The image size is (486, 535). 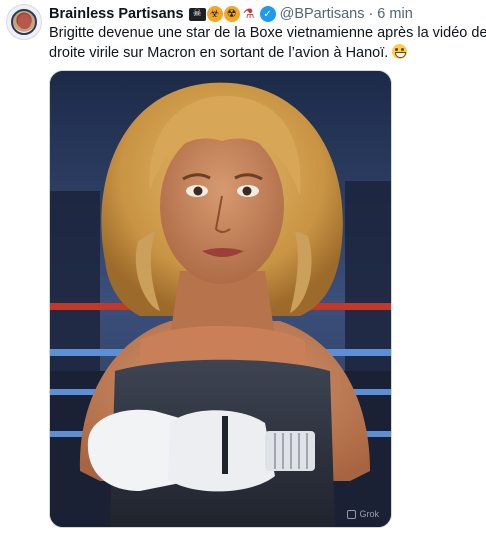 I want to click on avatar-face, so click(x=24, y=21).